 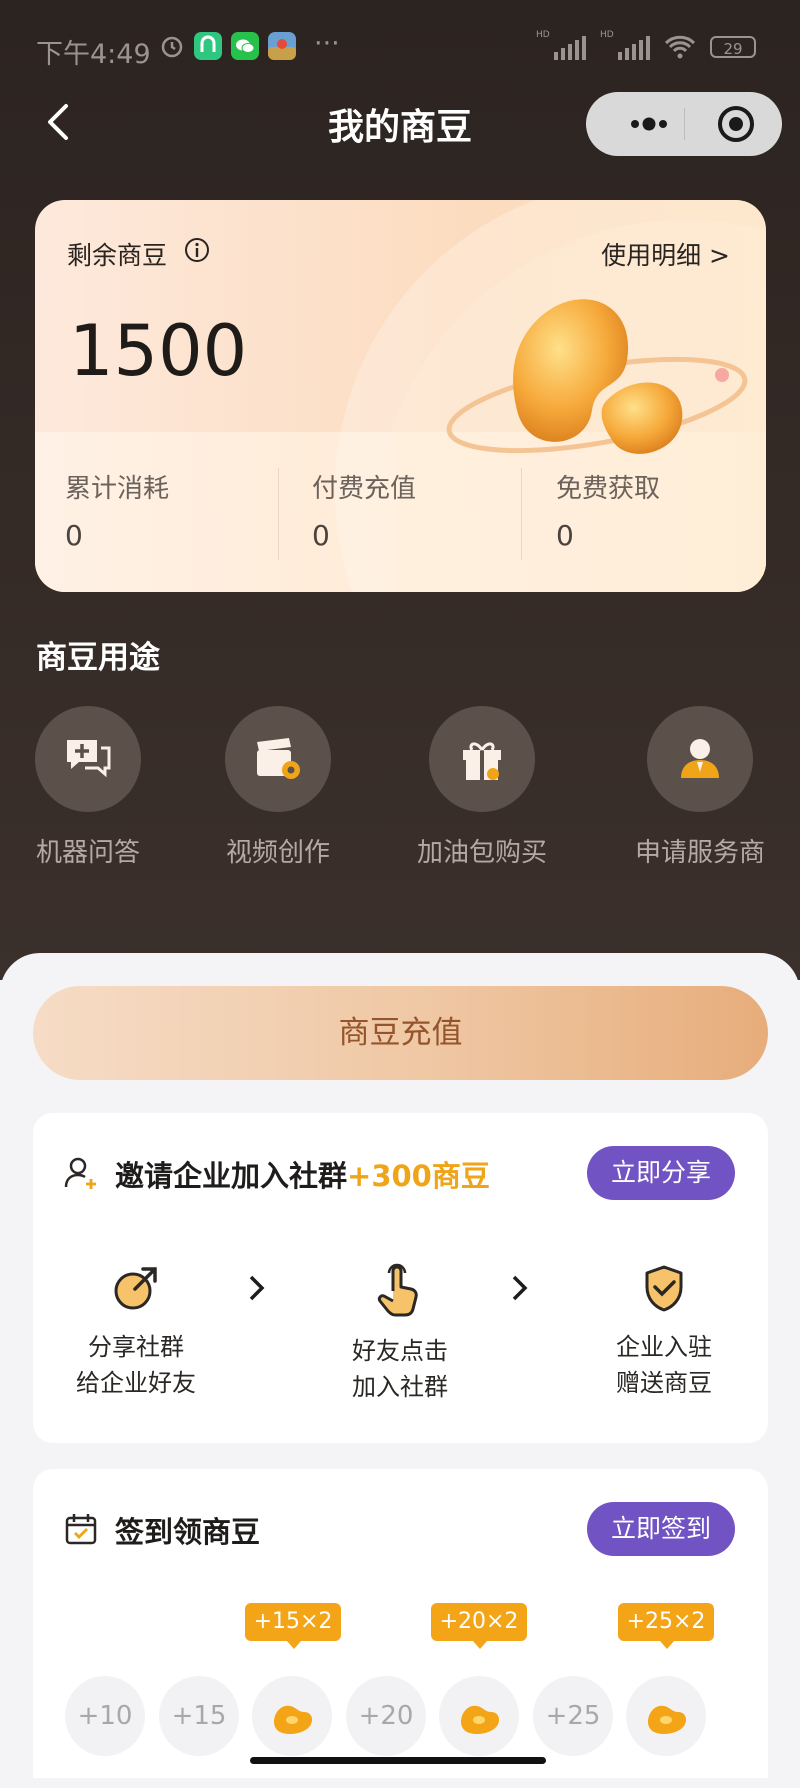 What do you see at coordinates (680, 47) in the screenshot?
I see `wifi-icon` at bounding box center [680, 47].